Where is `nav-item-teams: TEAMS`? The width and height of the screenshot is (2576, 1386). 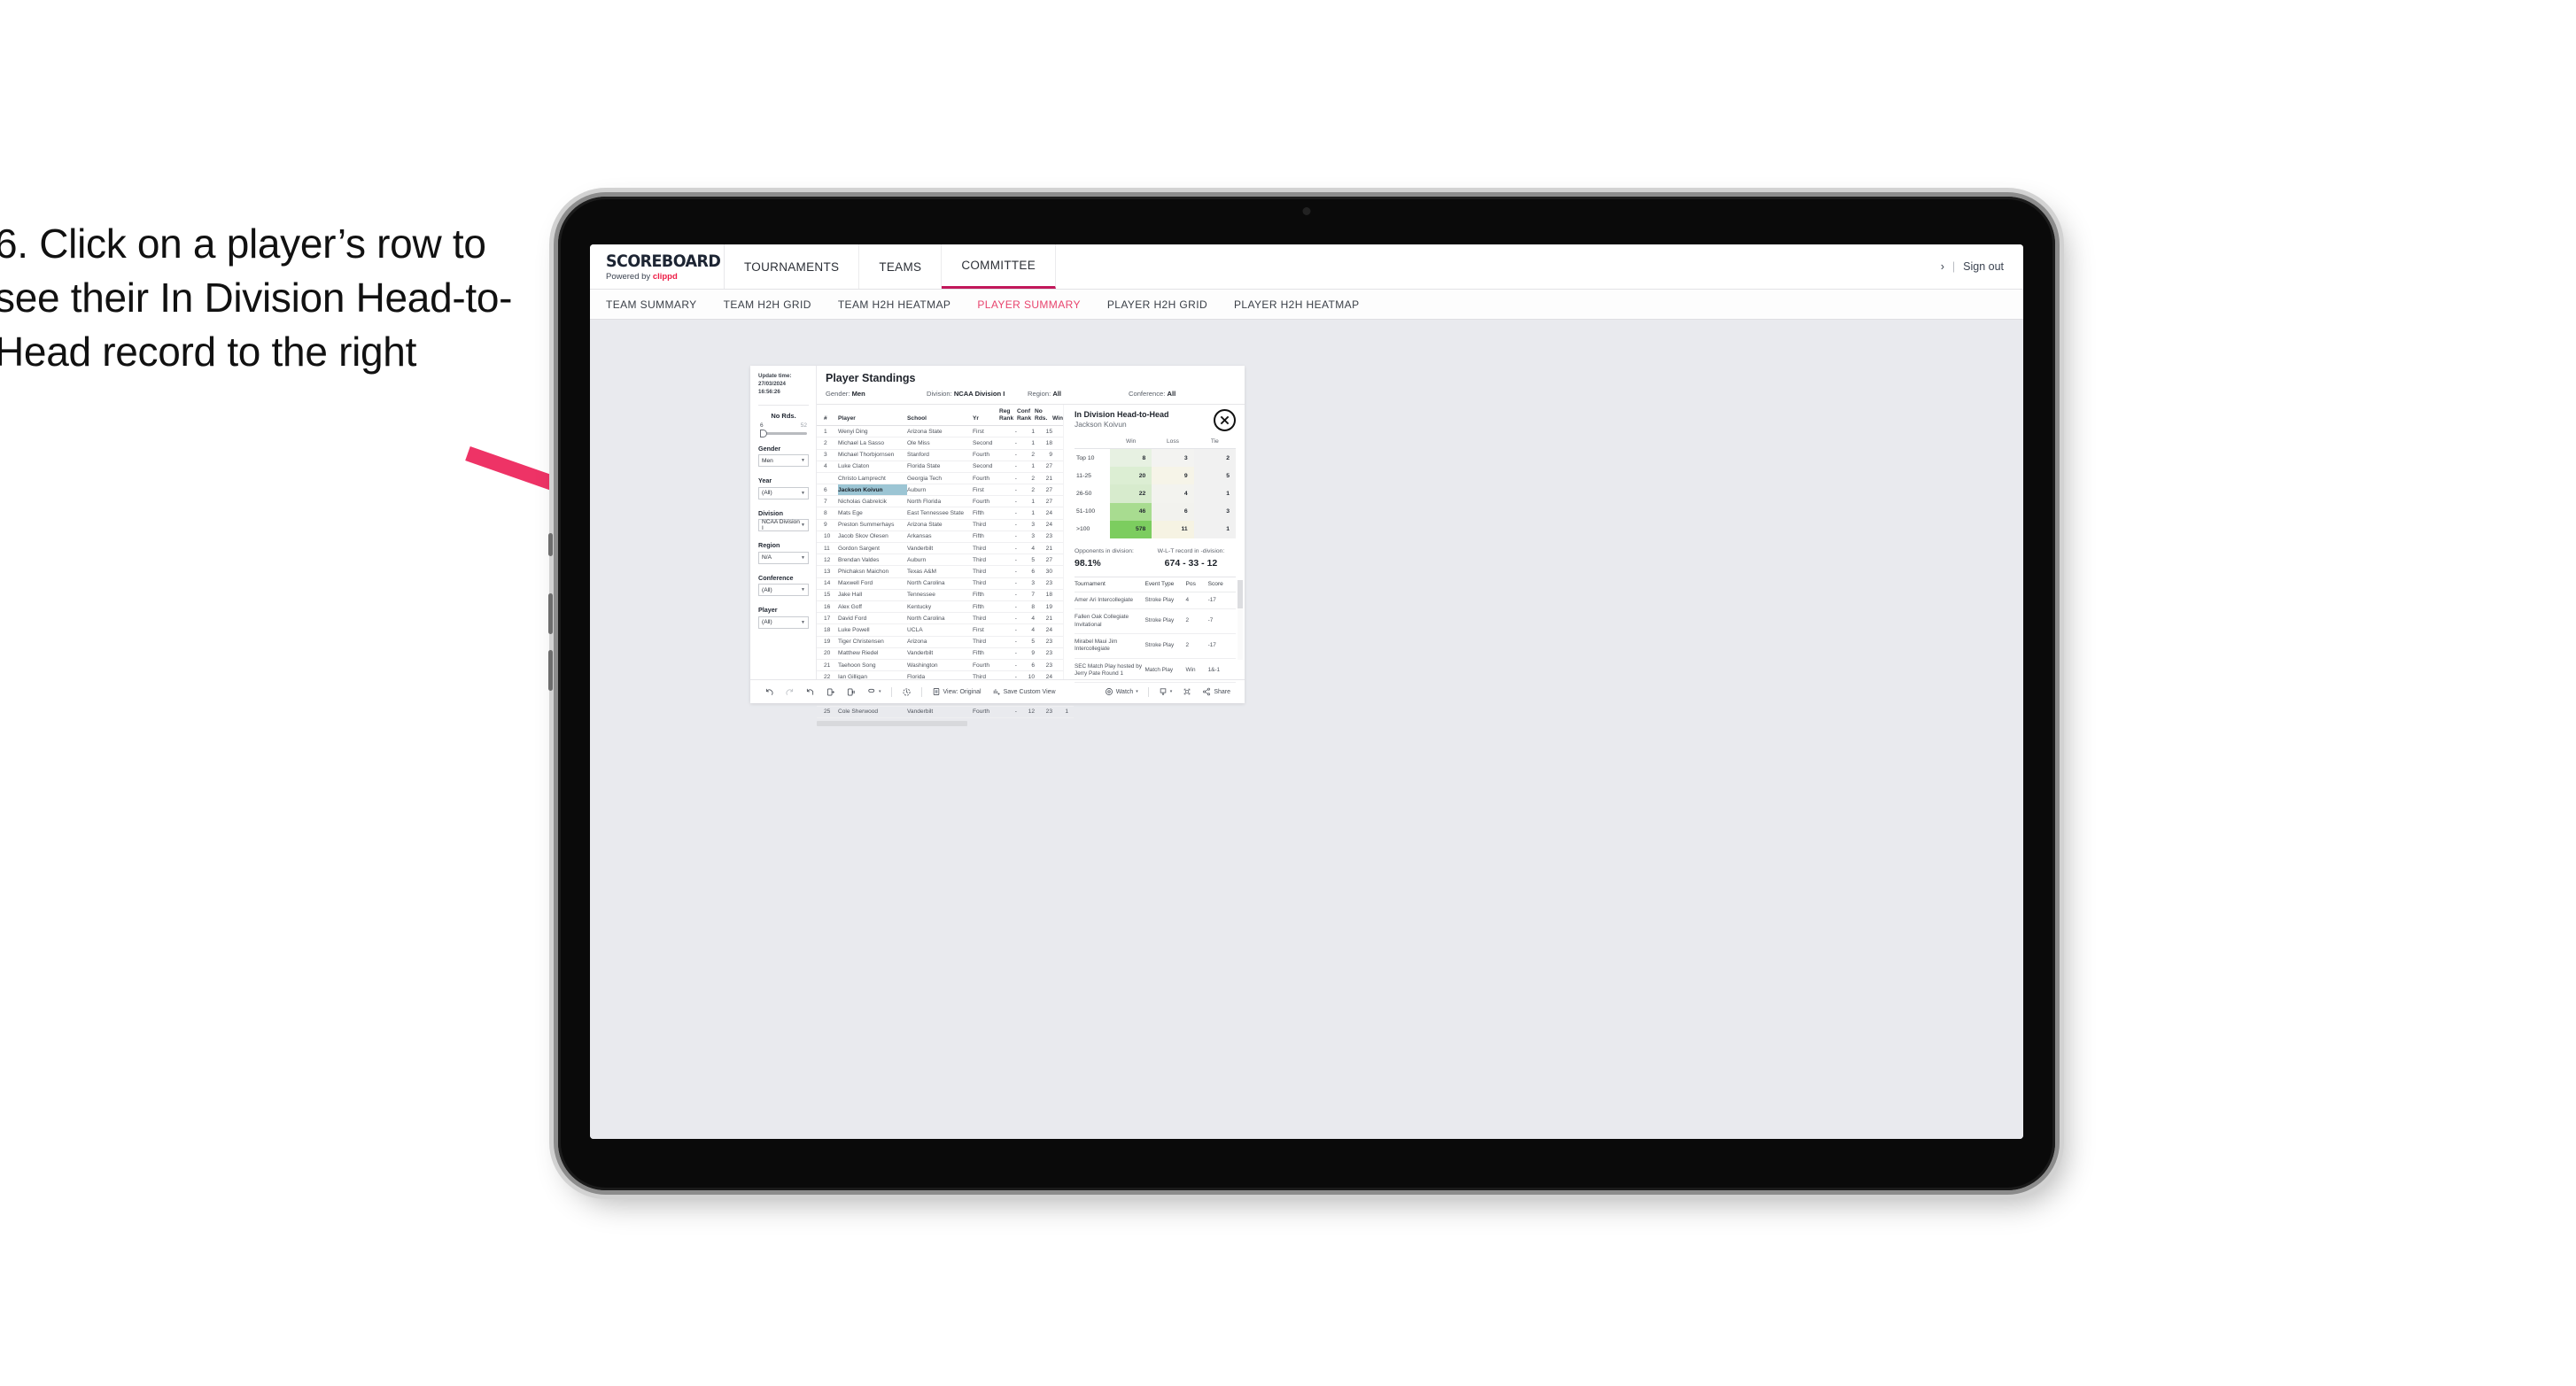
nav-item-teams: TEAMS is located at coordinates (901, 267).